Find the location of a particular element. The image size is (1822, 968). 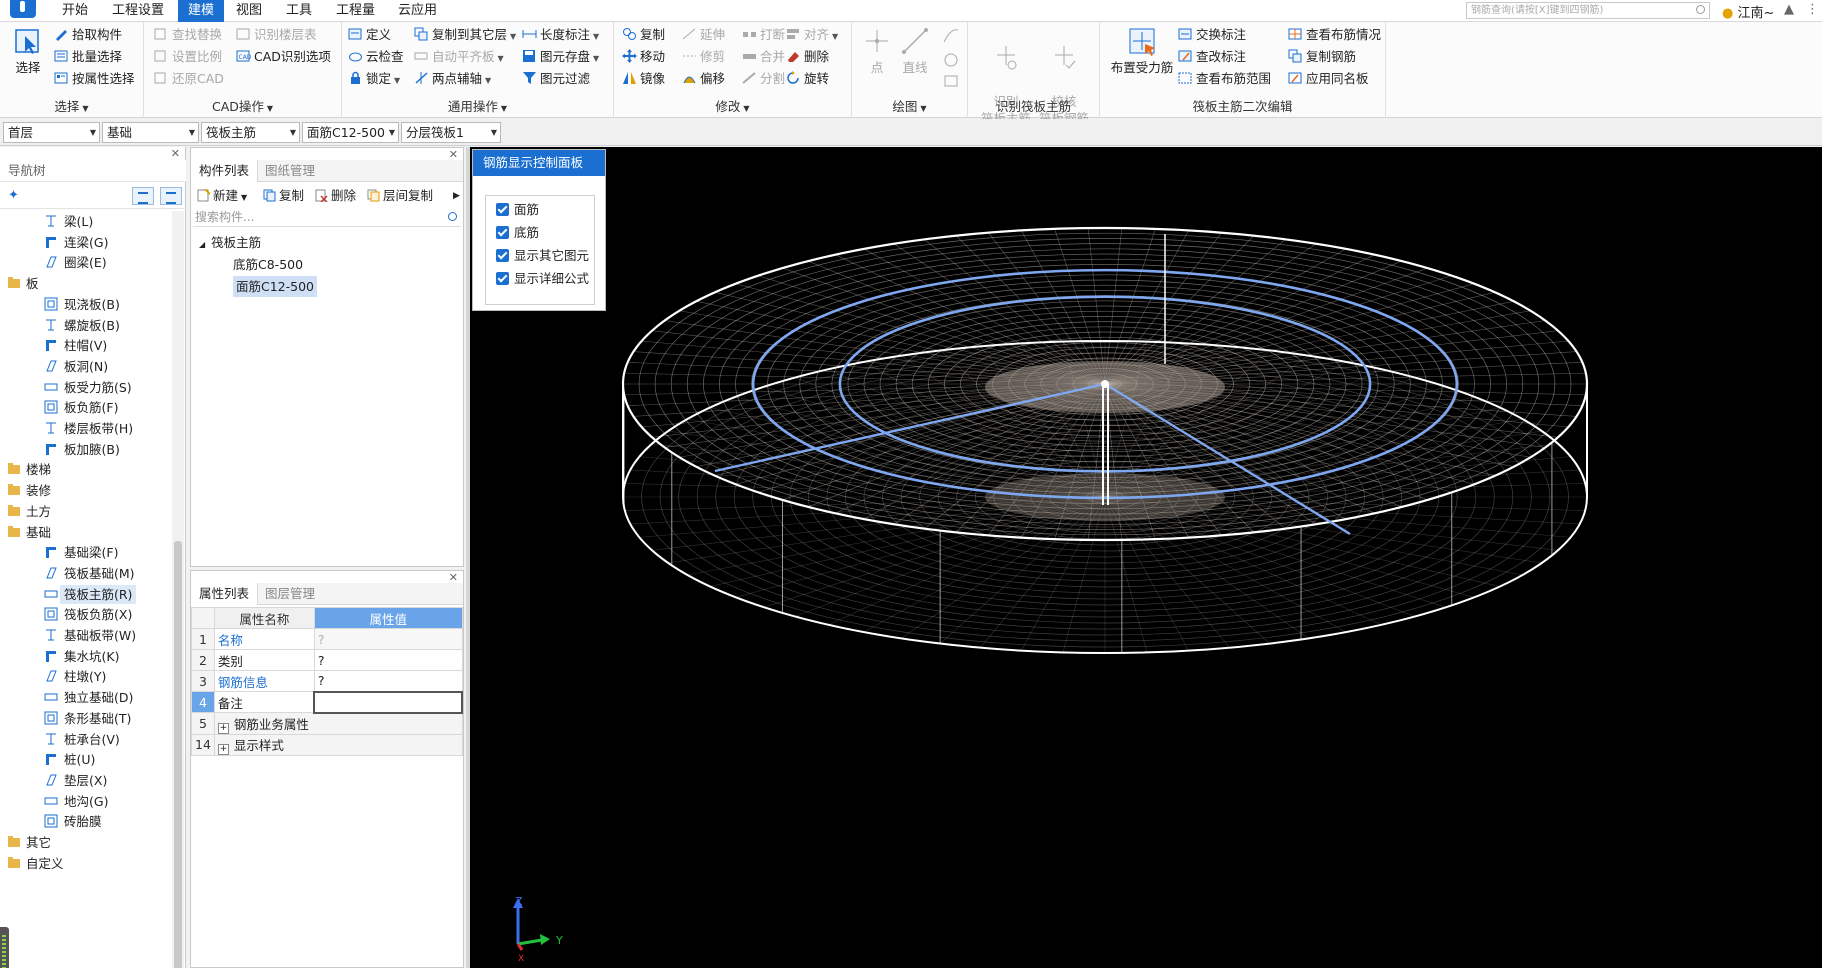

nav-item: 螺旋板(B) is located at coordinates (60, 326).